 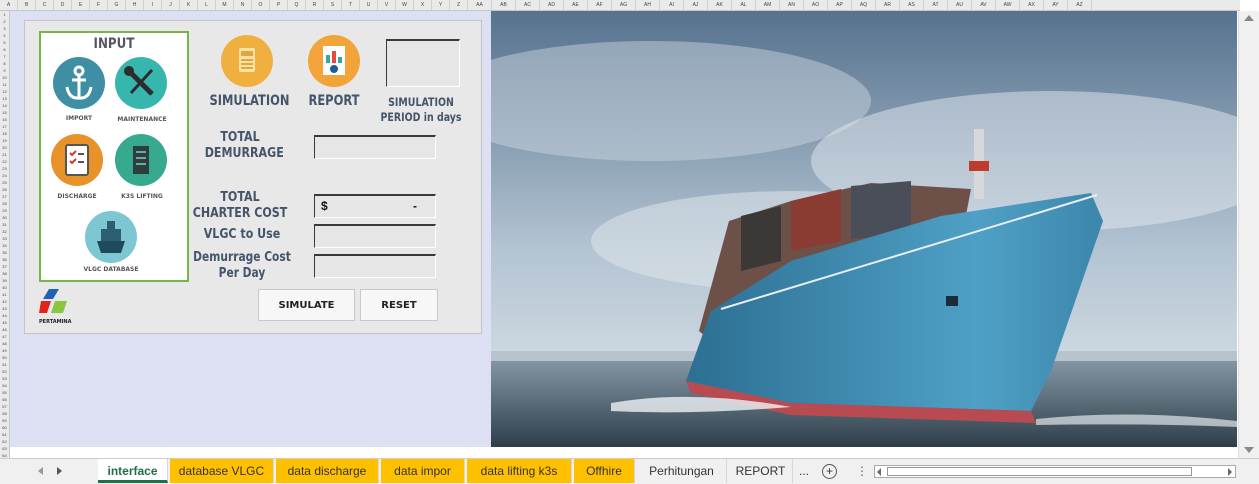 I want to click on row-number: 22, so click(x=4, y=161).